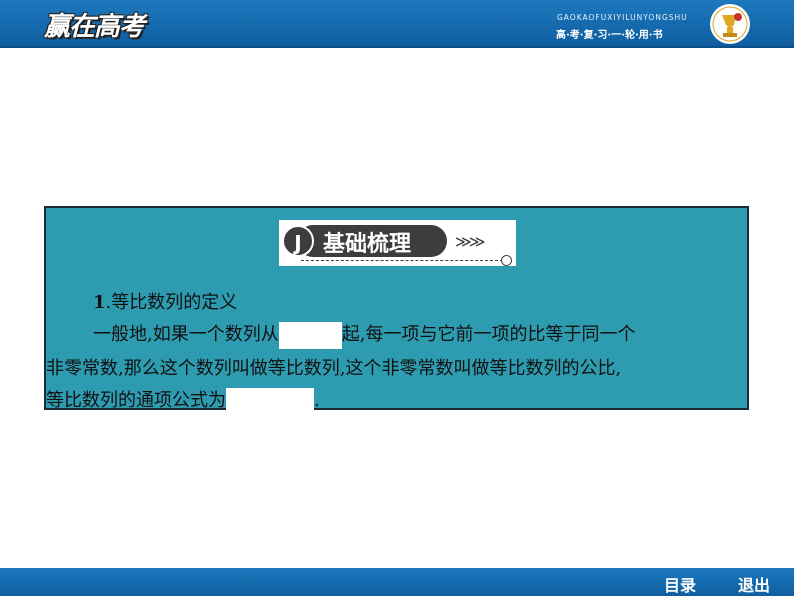  What do you see at coordinates (136, 400) in the screenshot?
I see `line3-before: 等比数列的通项公式为` at bounding box center [136, 400].